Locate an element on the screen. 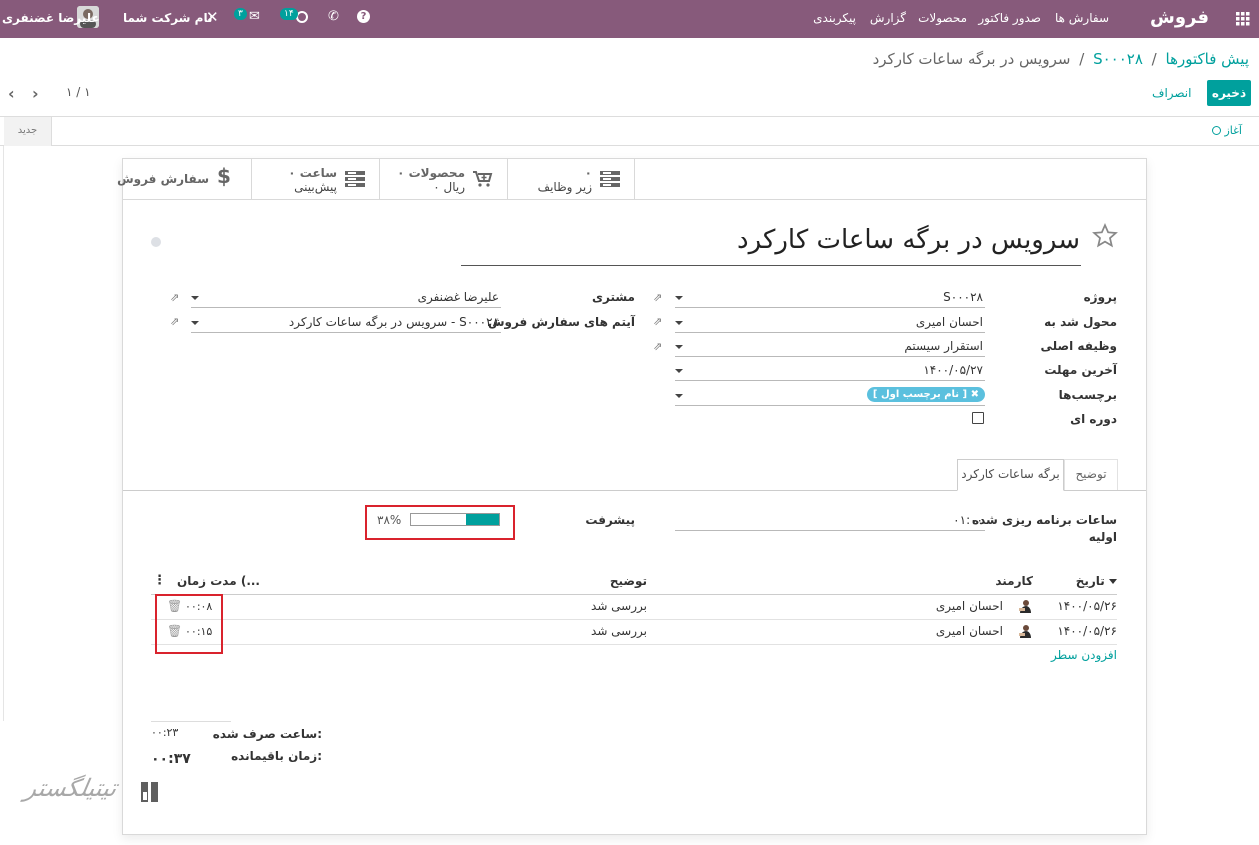 This screenshot has height=845, width=1259. phone-icon: ✆ is located at coordinates (333, 16).